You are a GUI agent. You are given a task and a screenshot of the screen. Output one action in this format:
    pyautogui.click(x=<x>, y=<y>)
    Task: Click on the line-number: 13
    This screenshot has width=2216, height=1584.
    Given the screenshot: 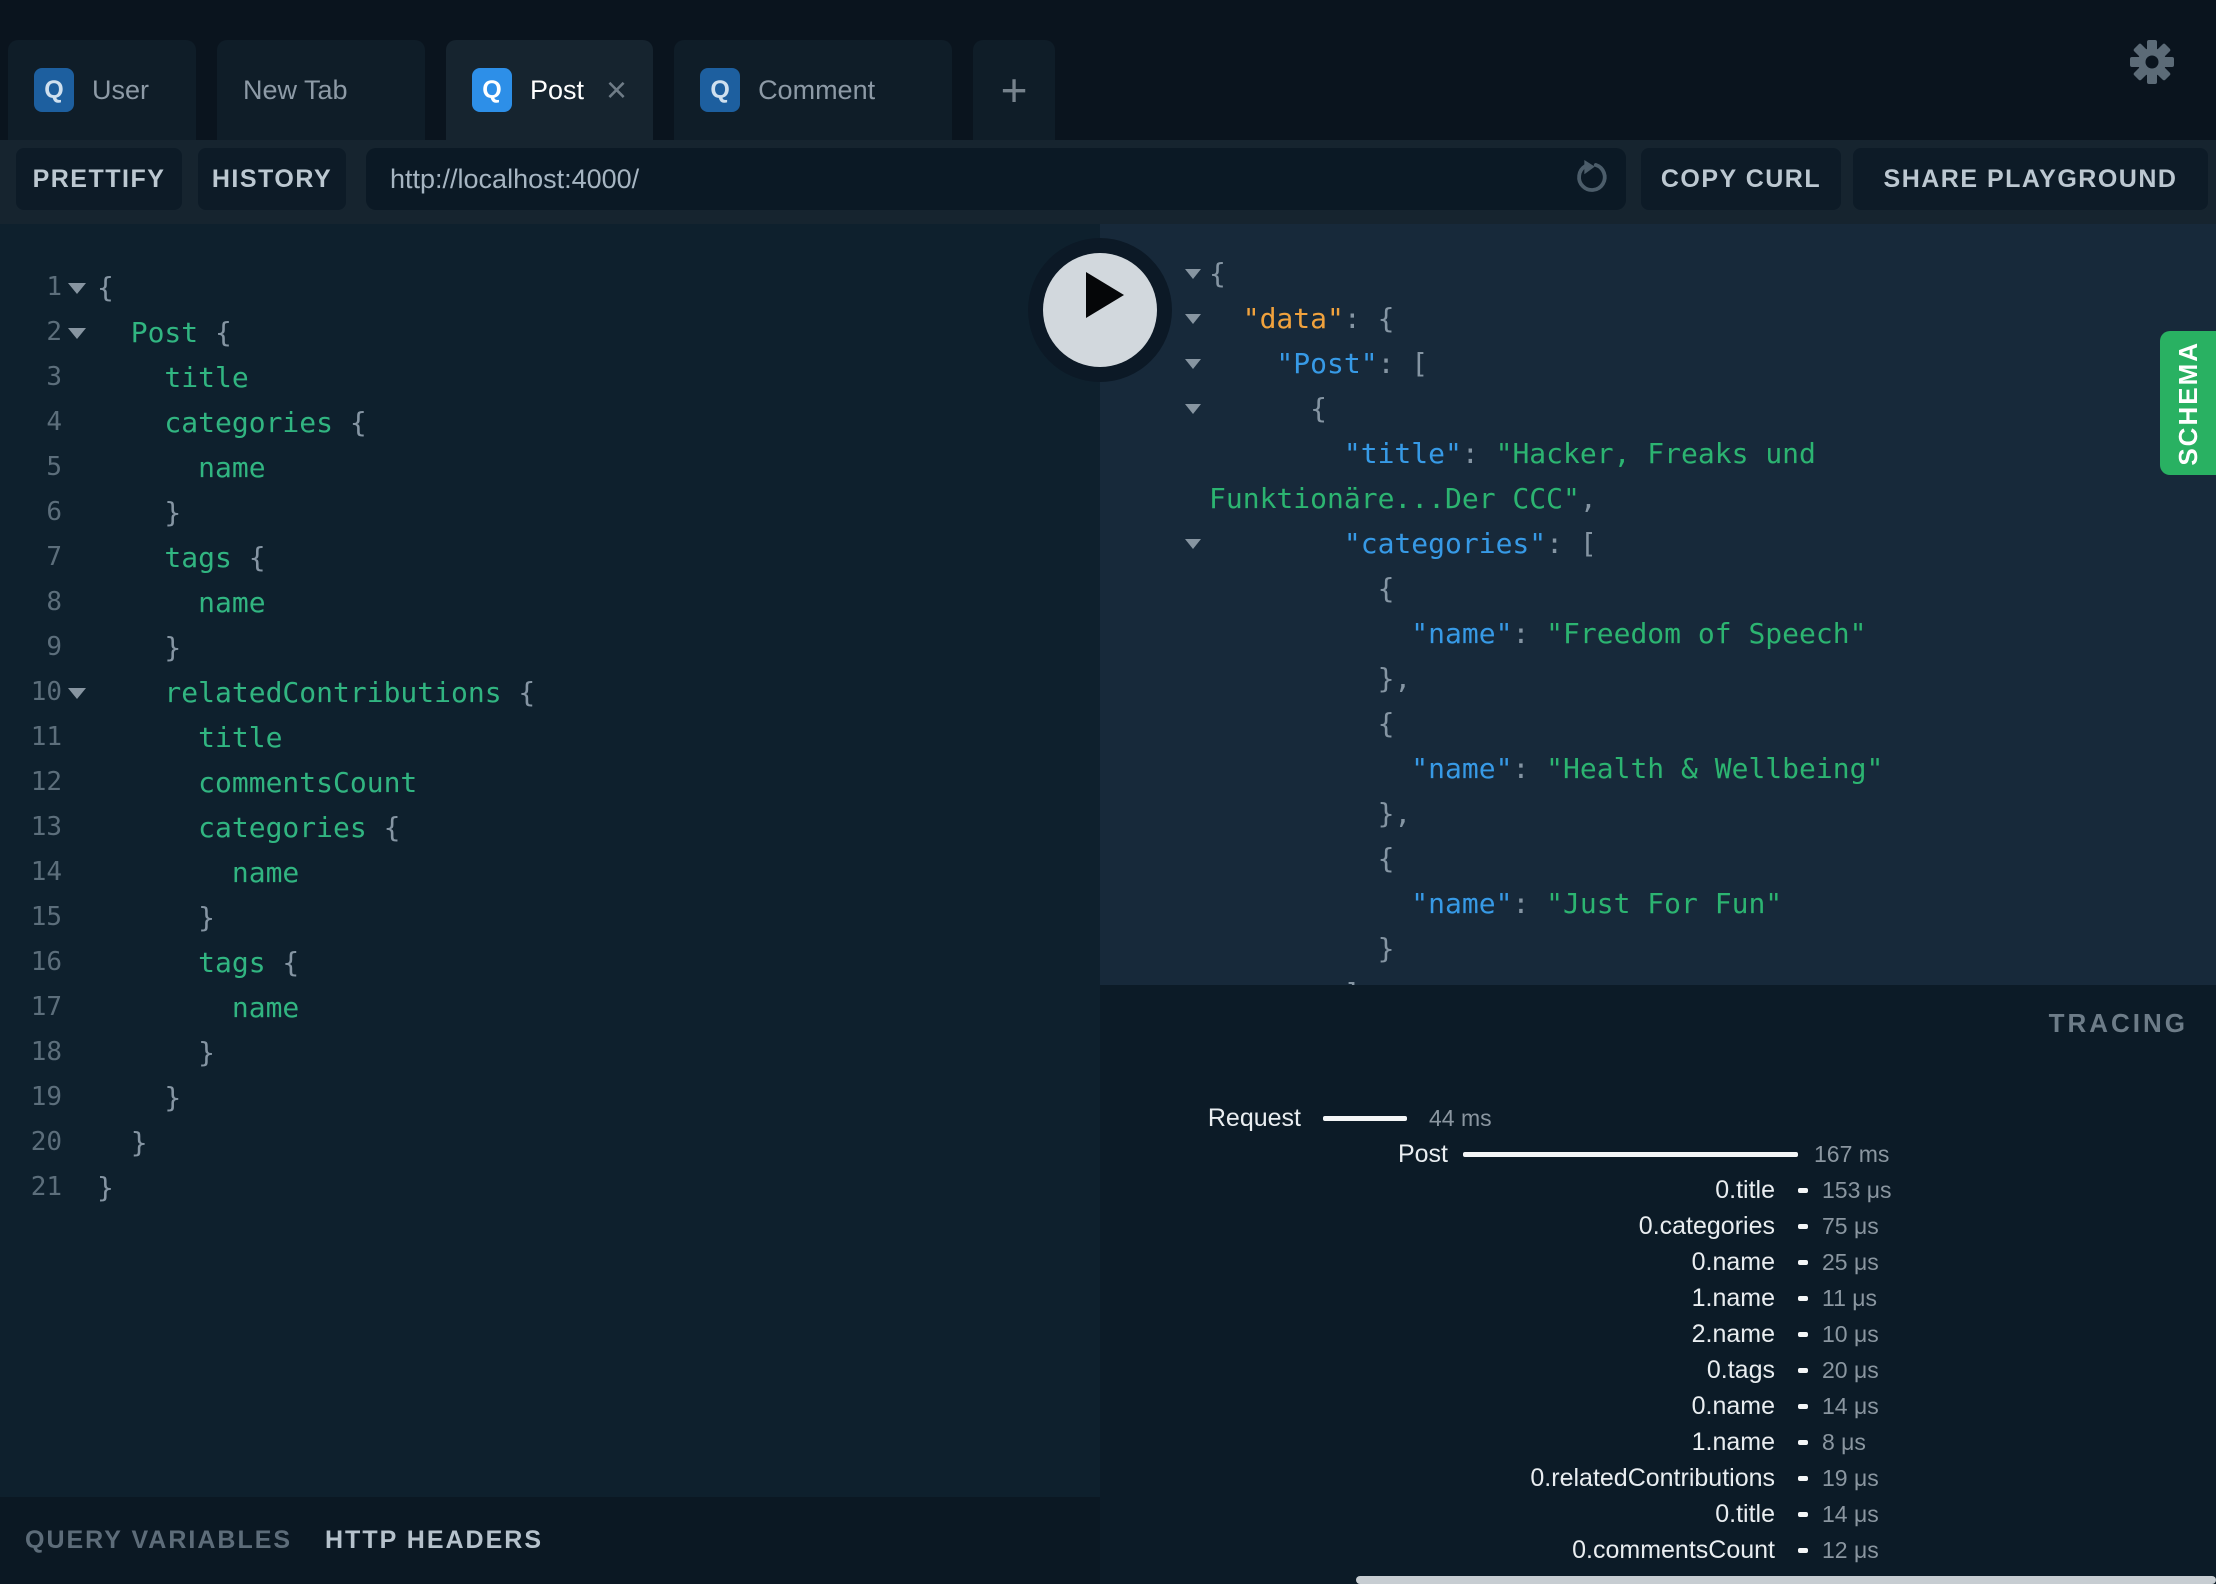 What is the action you would take?
    pyautogui.click(x=46, y=827)
    